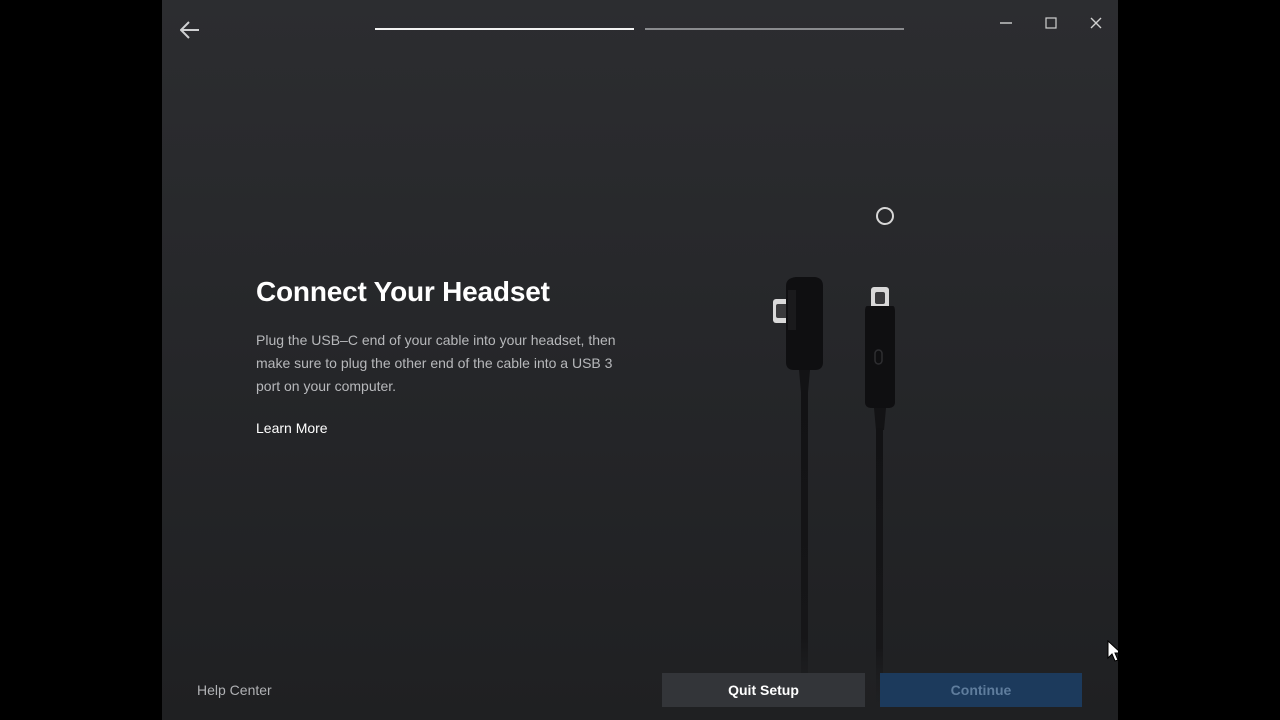 Image resolution: width=1280 pixels, height=720 pixels. Describe the element at coordinates (403, 291) in the screenshot. I see `page-title: Connect Your Headset` at that location.